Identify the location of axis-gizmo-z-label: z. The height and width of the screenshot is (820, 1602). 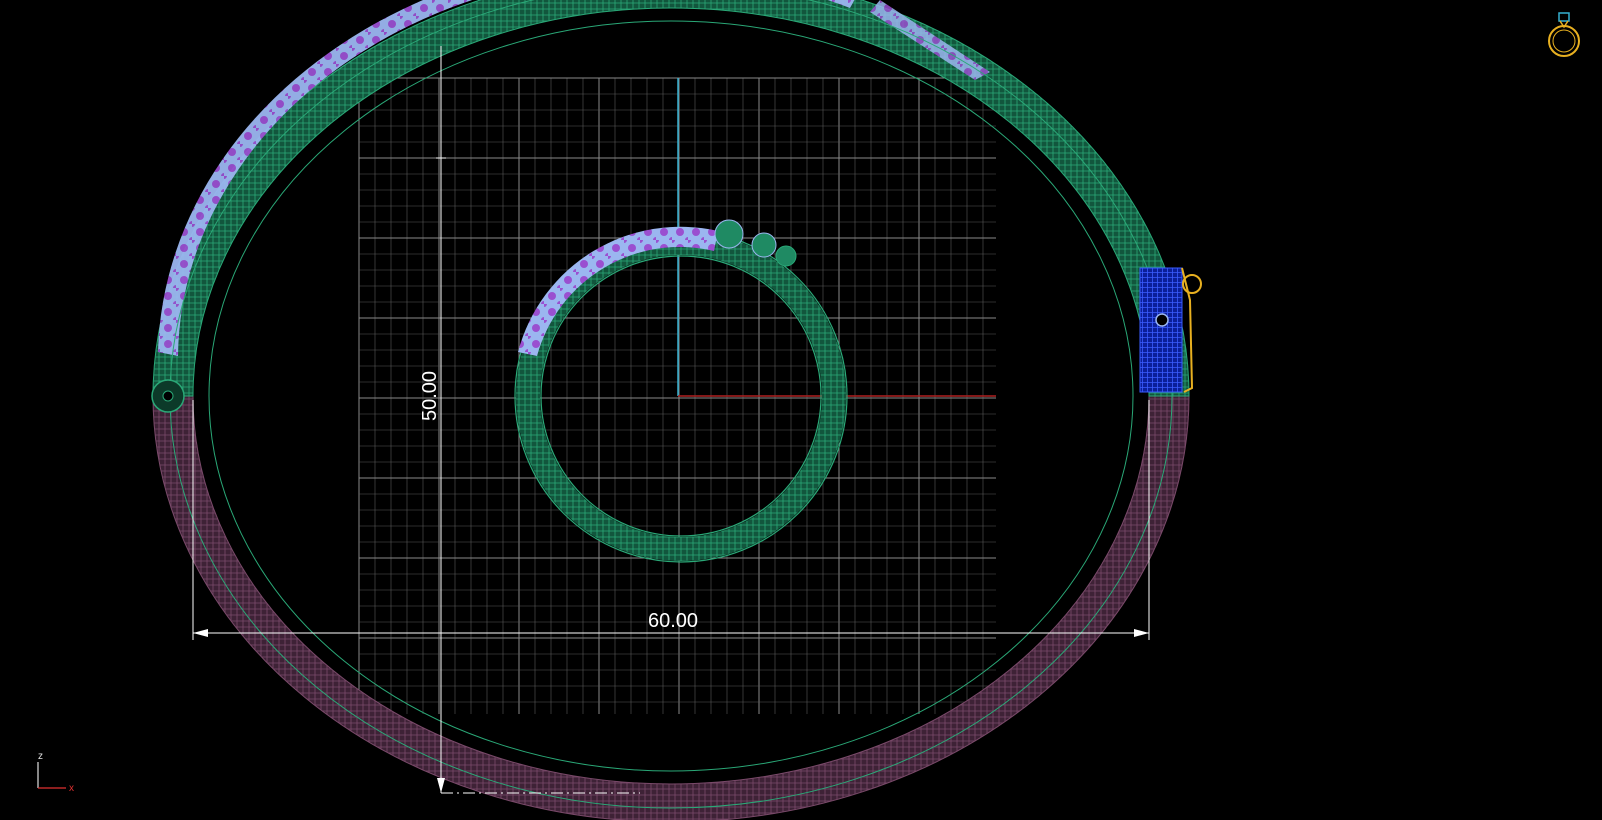
(40, 756).